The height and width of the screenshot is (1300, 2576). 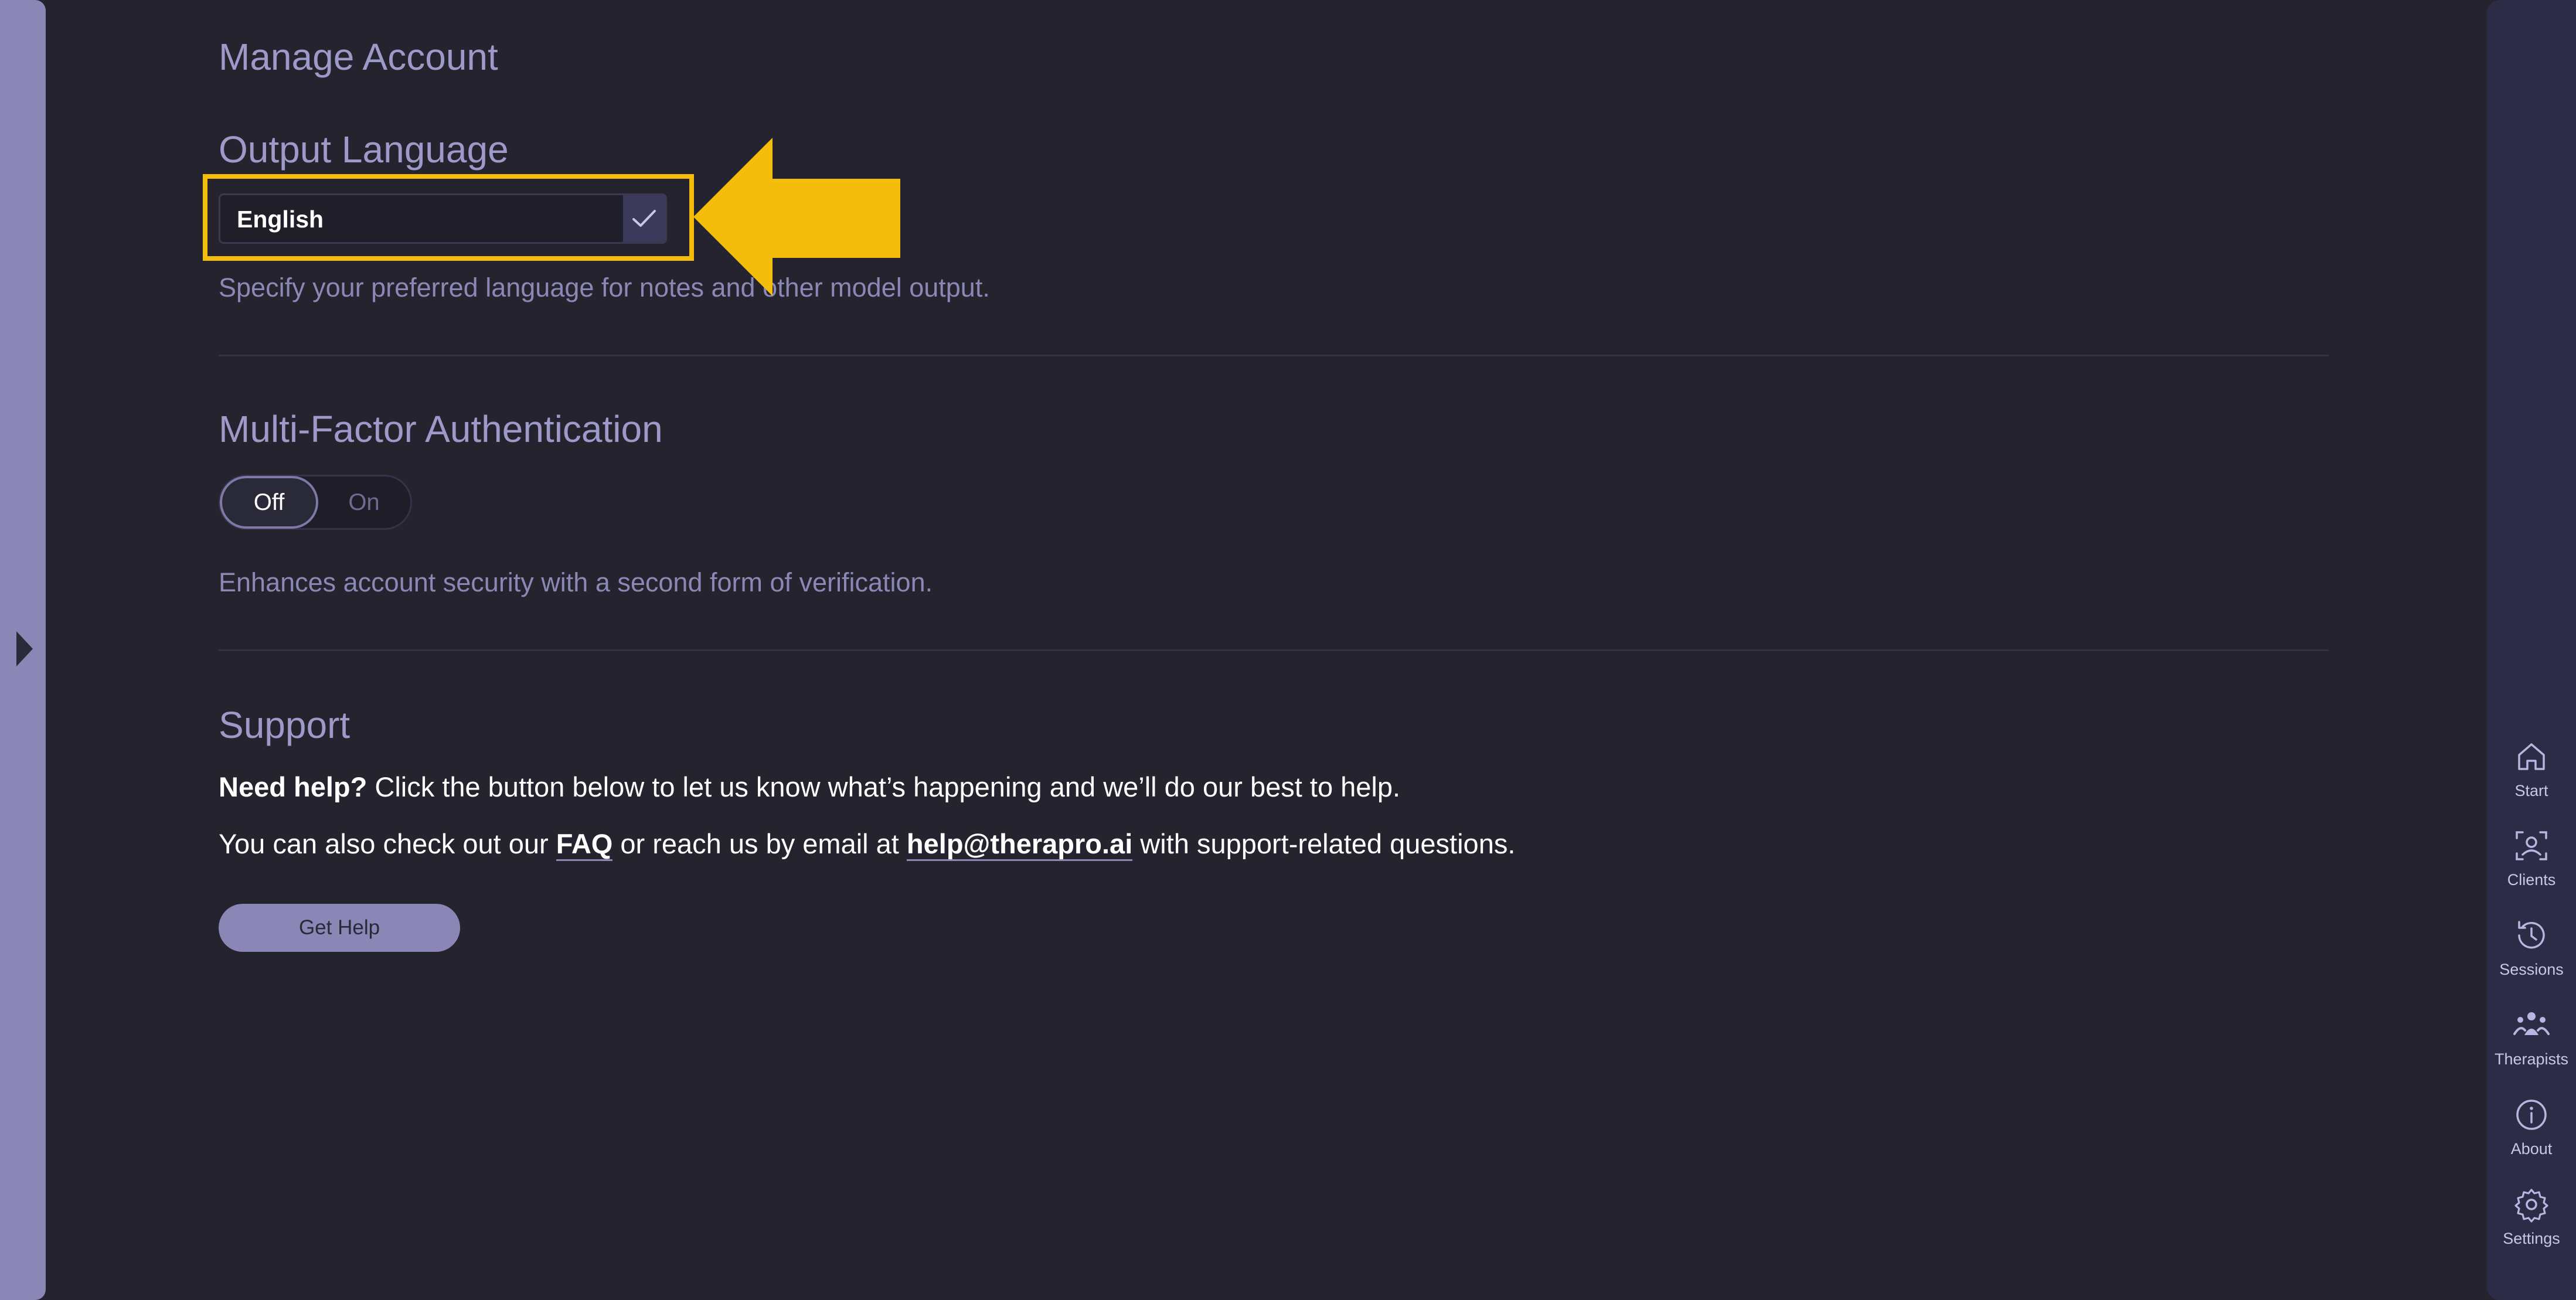 What do you see at coordinates (441, 429) in the screenshot?
I see `mfa-heading: Multi-Factor Authentication` at bounding box center [441, 429].